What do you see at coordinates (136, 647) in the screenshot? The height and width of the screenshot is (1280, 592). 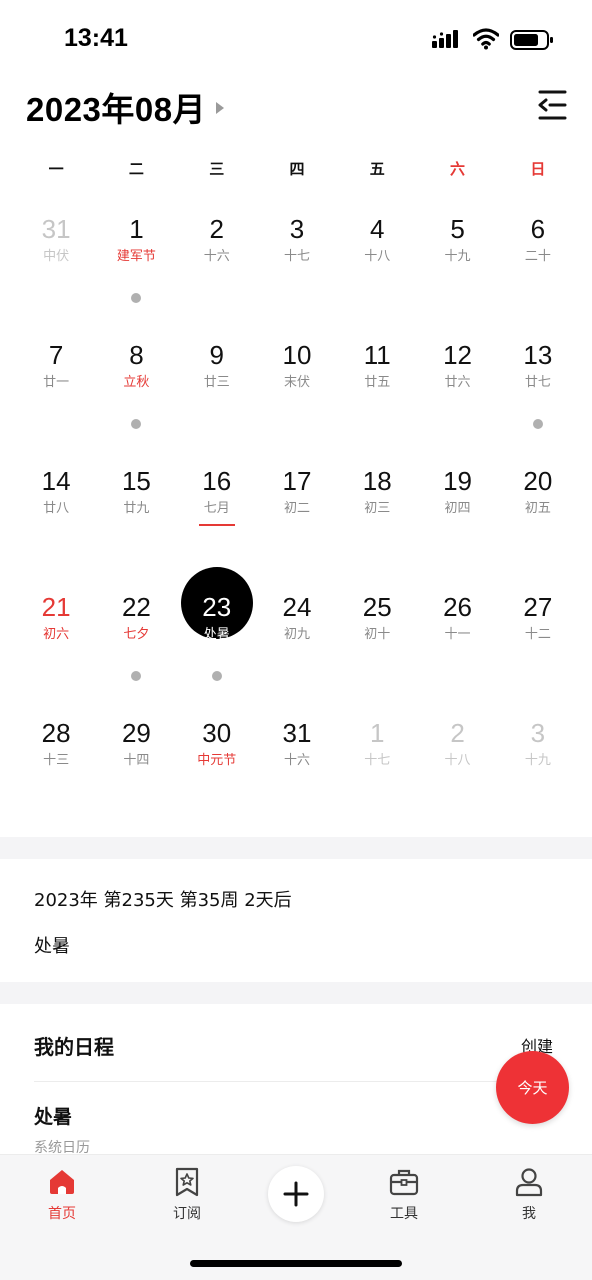 I see `day-cell: 22 七夕` at bounding box center [136, 647].